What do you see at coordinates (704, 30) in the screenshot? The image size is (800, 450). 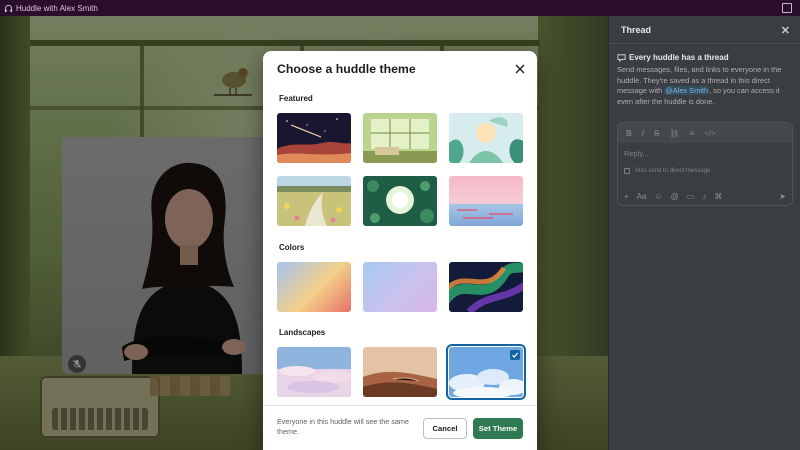 I see `thread-header: Thread ✕` at bounding box center [704, 30].